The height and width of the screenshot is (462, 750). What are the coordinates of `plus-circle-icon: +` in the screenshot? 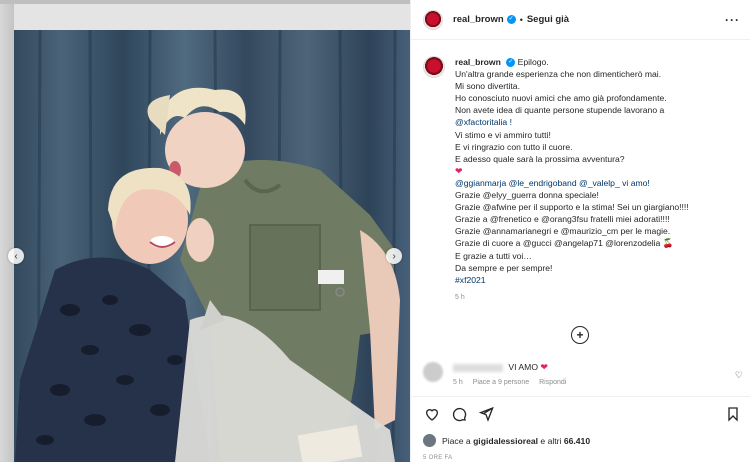 It's located at (580, 335).